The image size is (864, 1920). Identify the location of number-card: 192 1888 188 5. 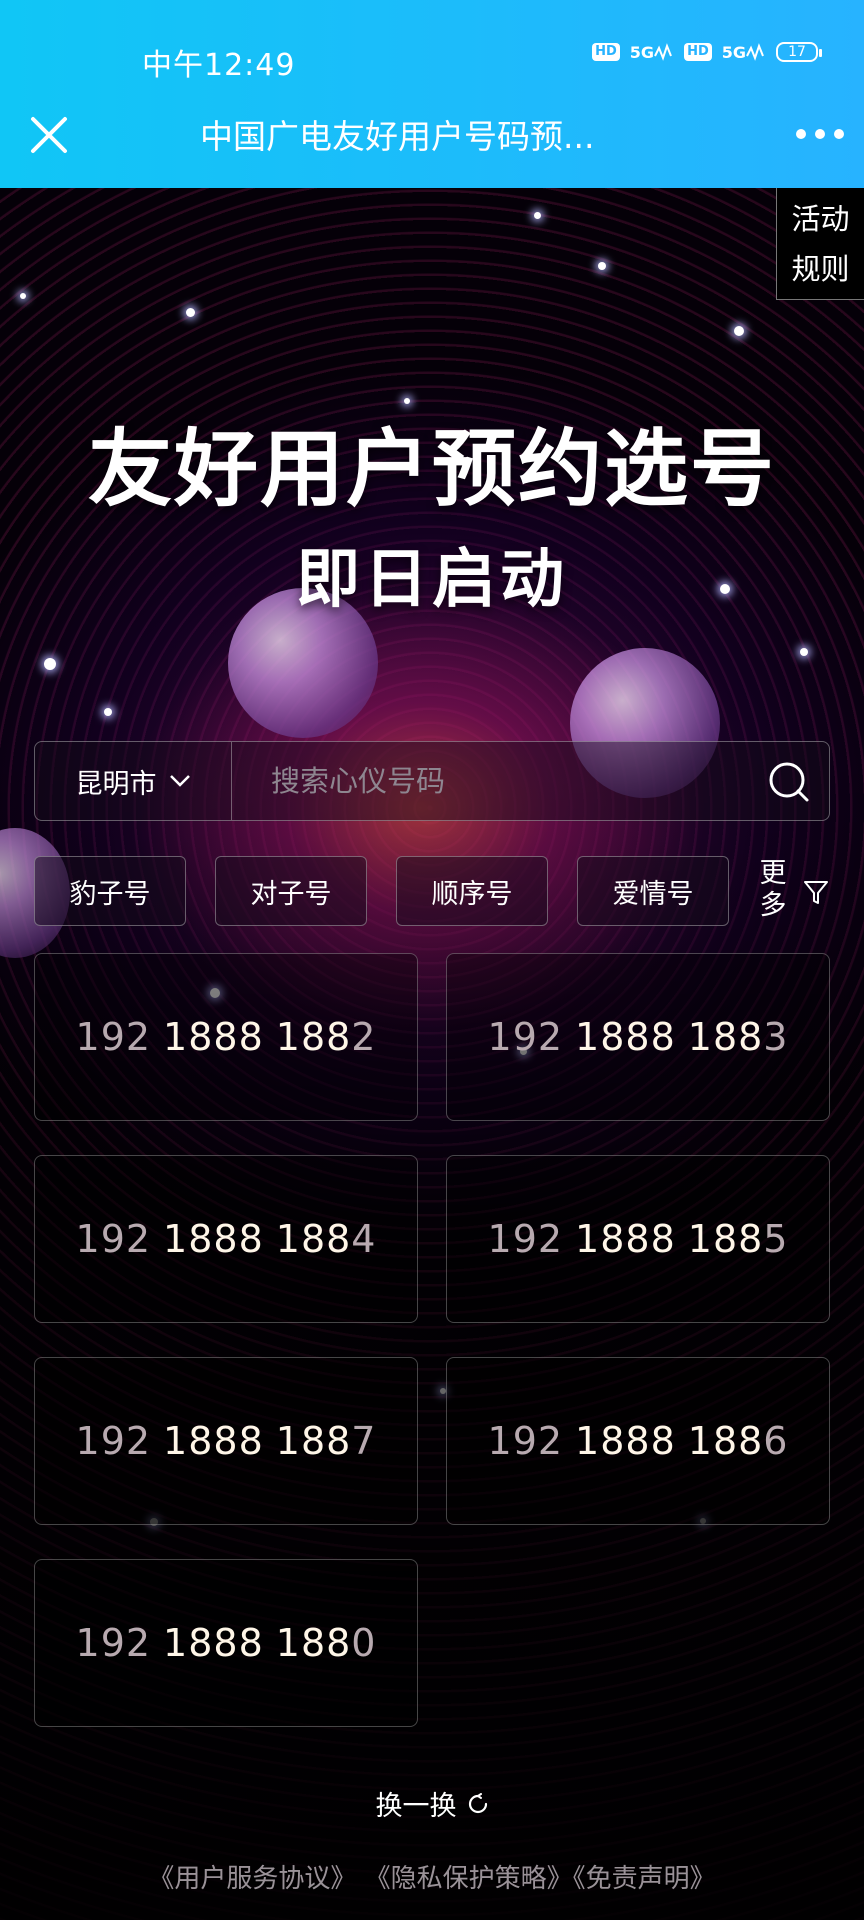
(638, 1239).